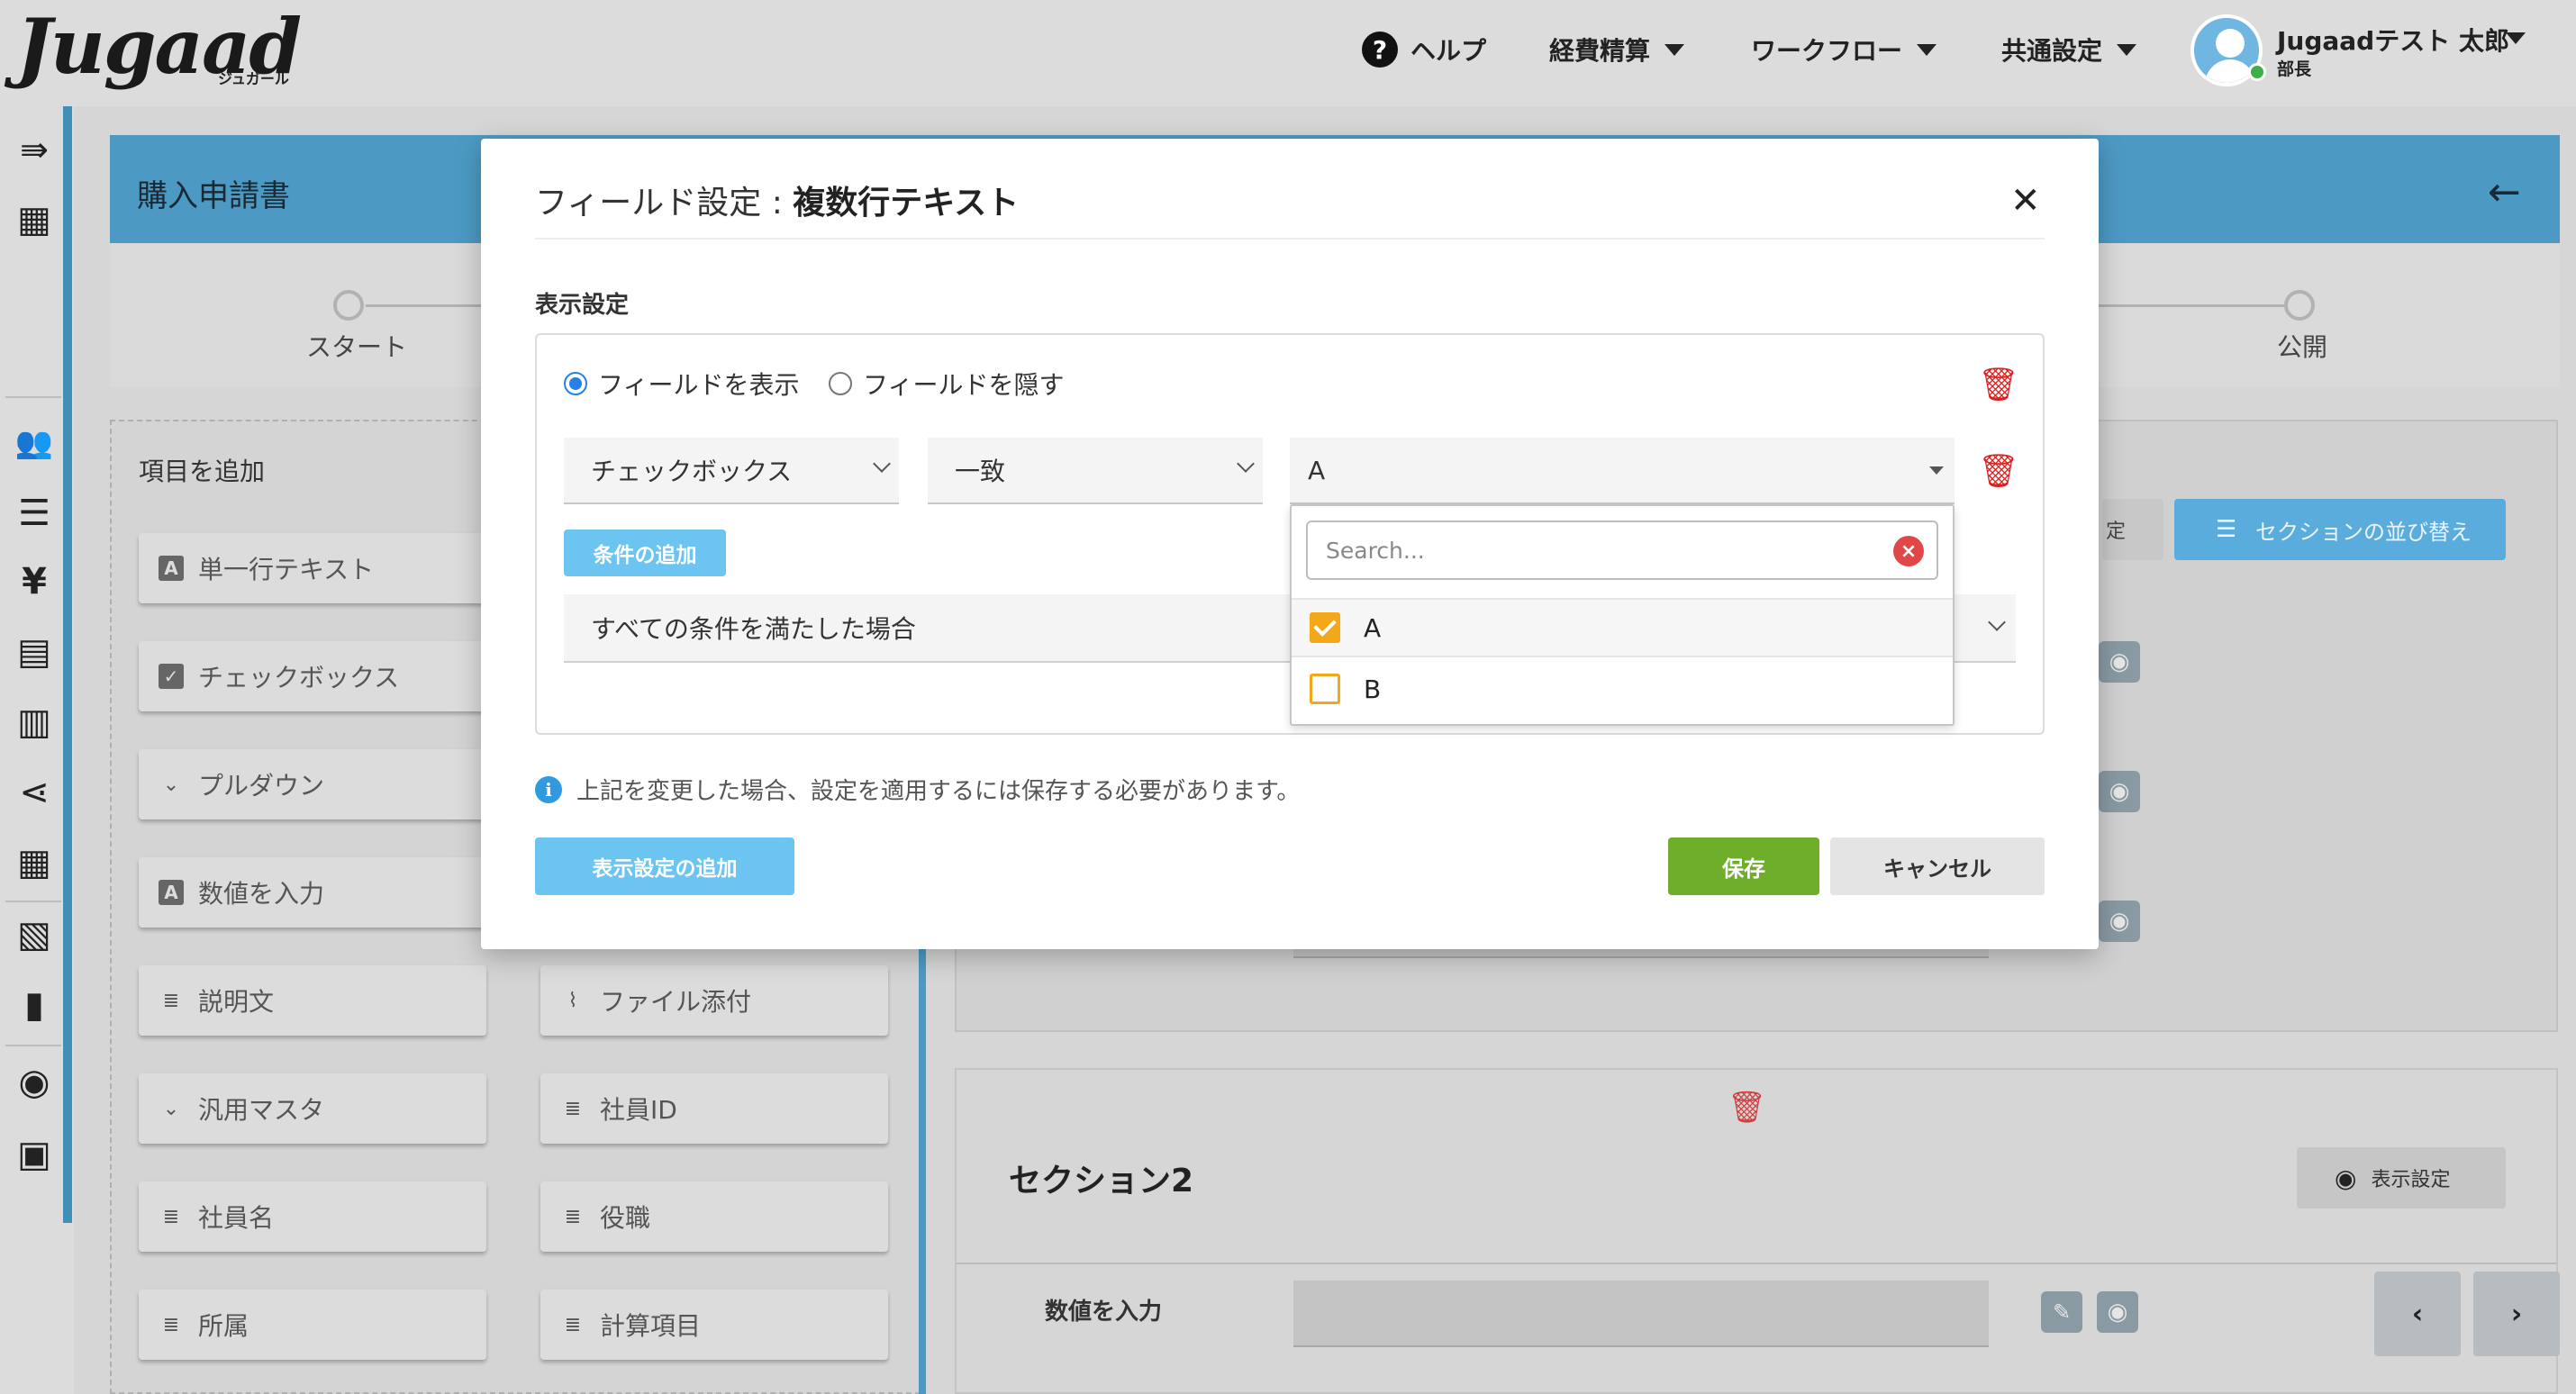  I want to click on palette-item-number-input: A 数値を入力, so click(312, 892).